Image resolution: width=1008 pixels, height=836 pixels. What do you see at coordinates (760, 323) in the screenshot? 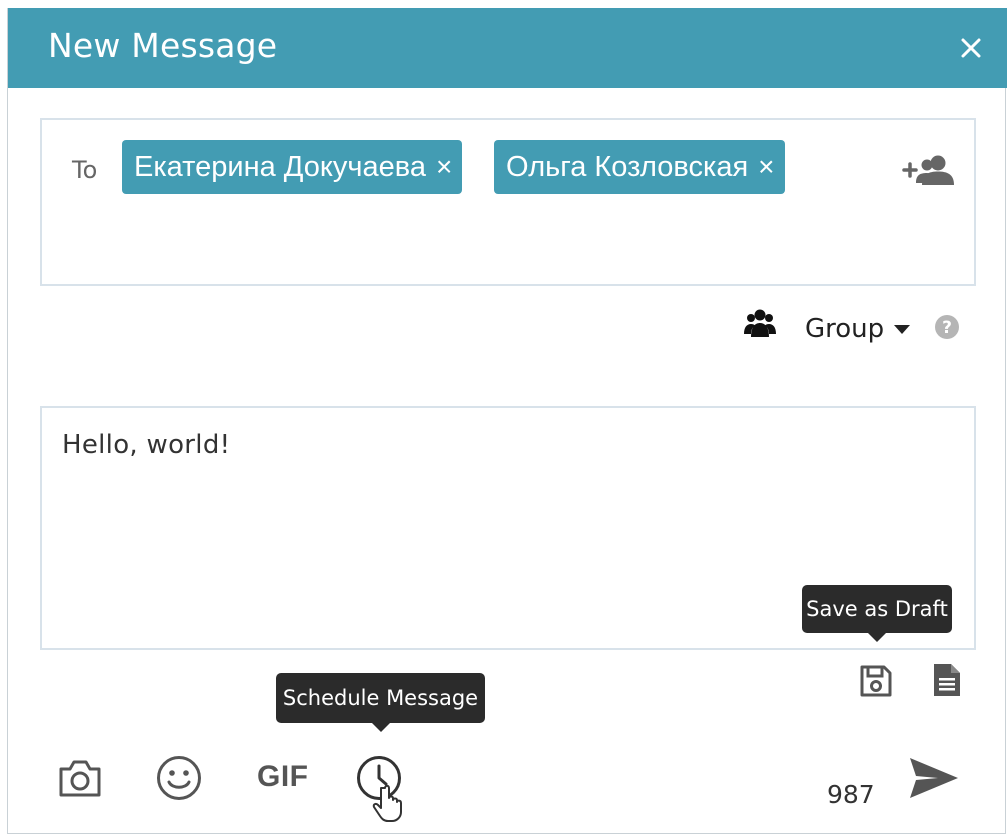
I see `group-icon` at bounding box center [760, 323].